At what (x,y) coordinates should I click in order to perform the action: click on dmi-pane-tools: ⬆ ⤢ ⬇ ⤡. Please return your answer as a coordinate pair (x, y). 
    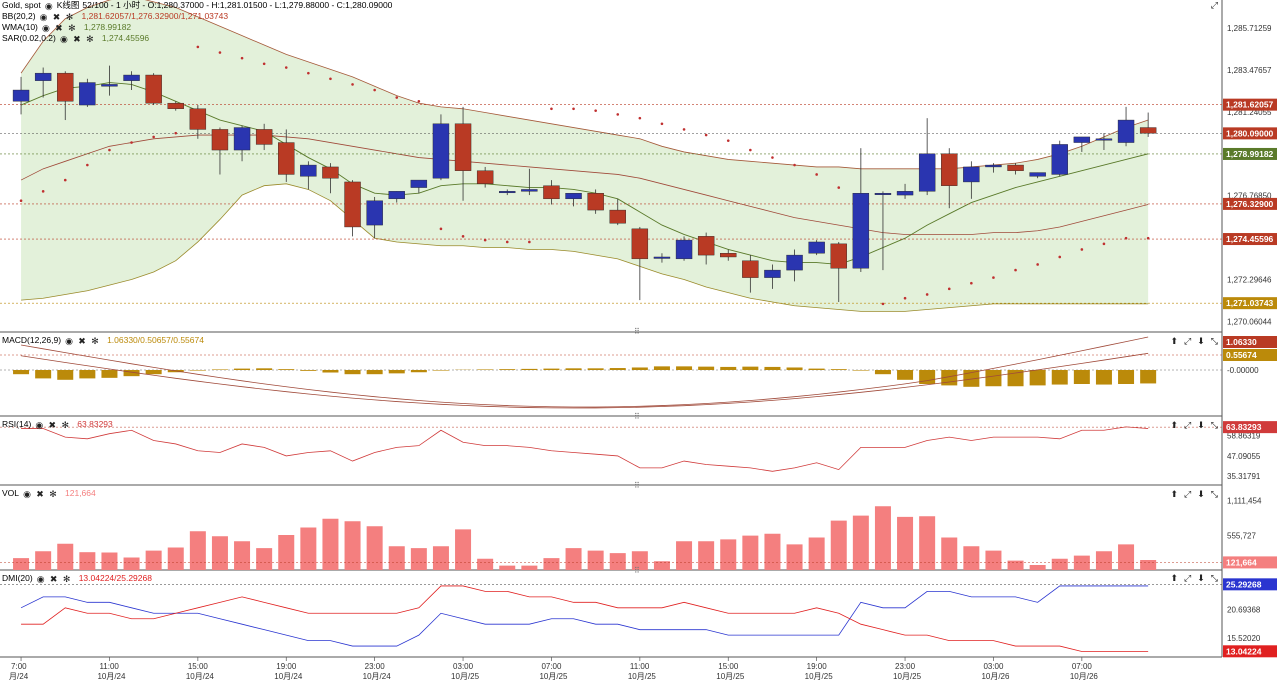
    Looking at the image, I should click on (1195, 578).